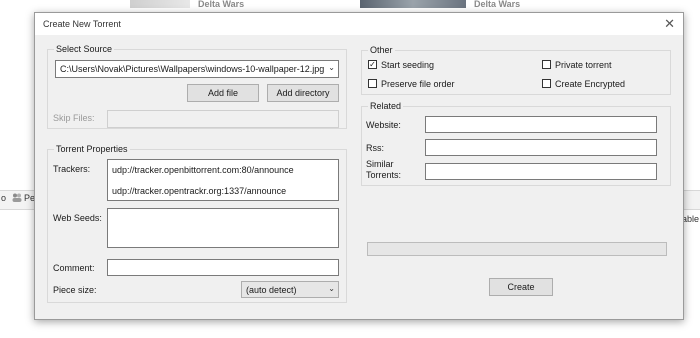  Describe the element at coordinates (375, 148) in the screenshot. I see `rss-label: Rss:` at that location.